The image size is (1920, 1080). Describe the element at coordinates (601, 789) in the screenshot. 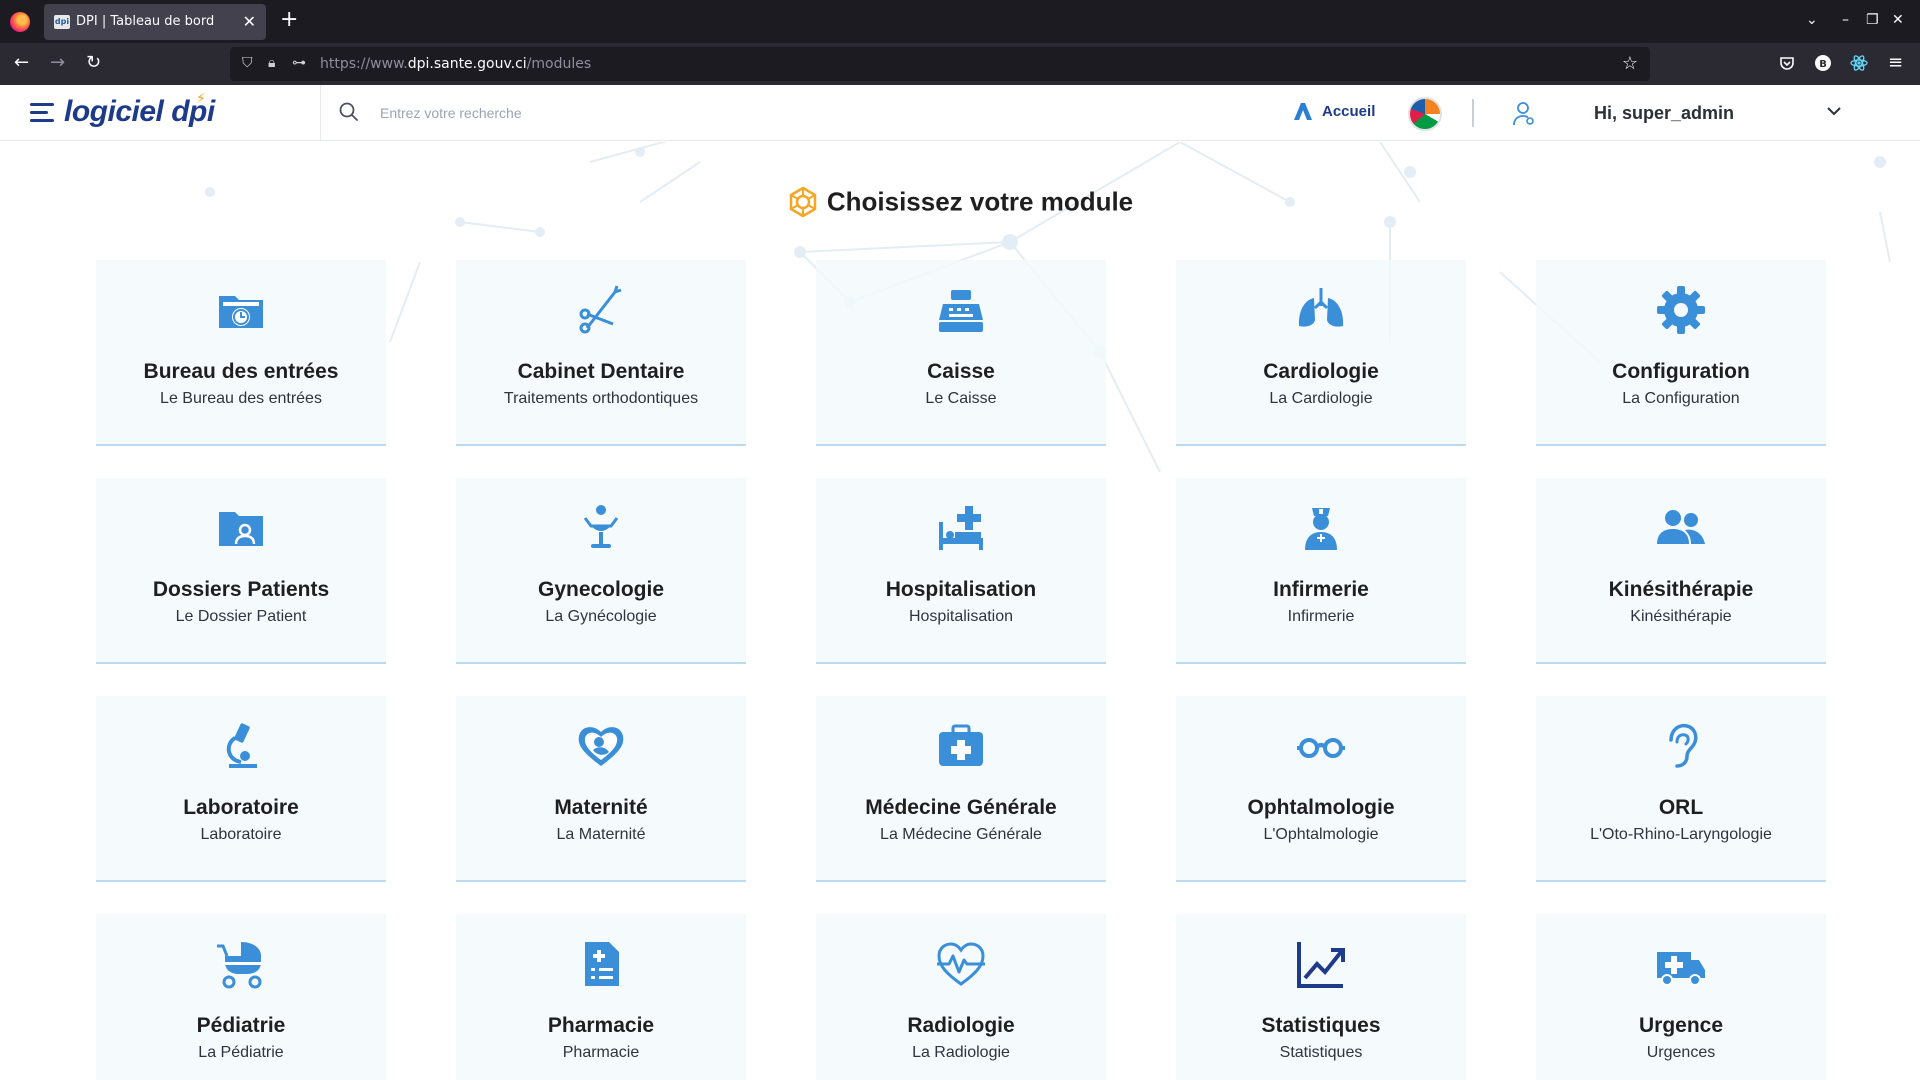

I see `module-card-maternite: Maternité La Maternité` at that location.